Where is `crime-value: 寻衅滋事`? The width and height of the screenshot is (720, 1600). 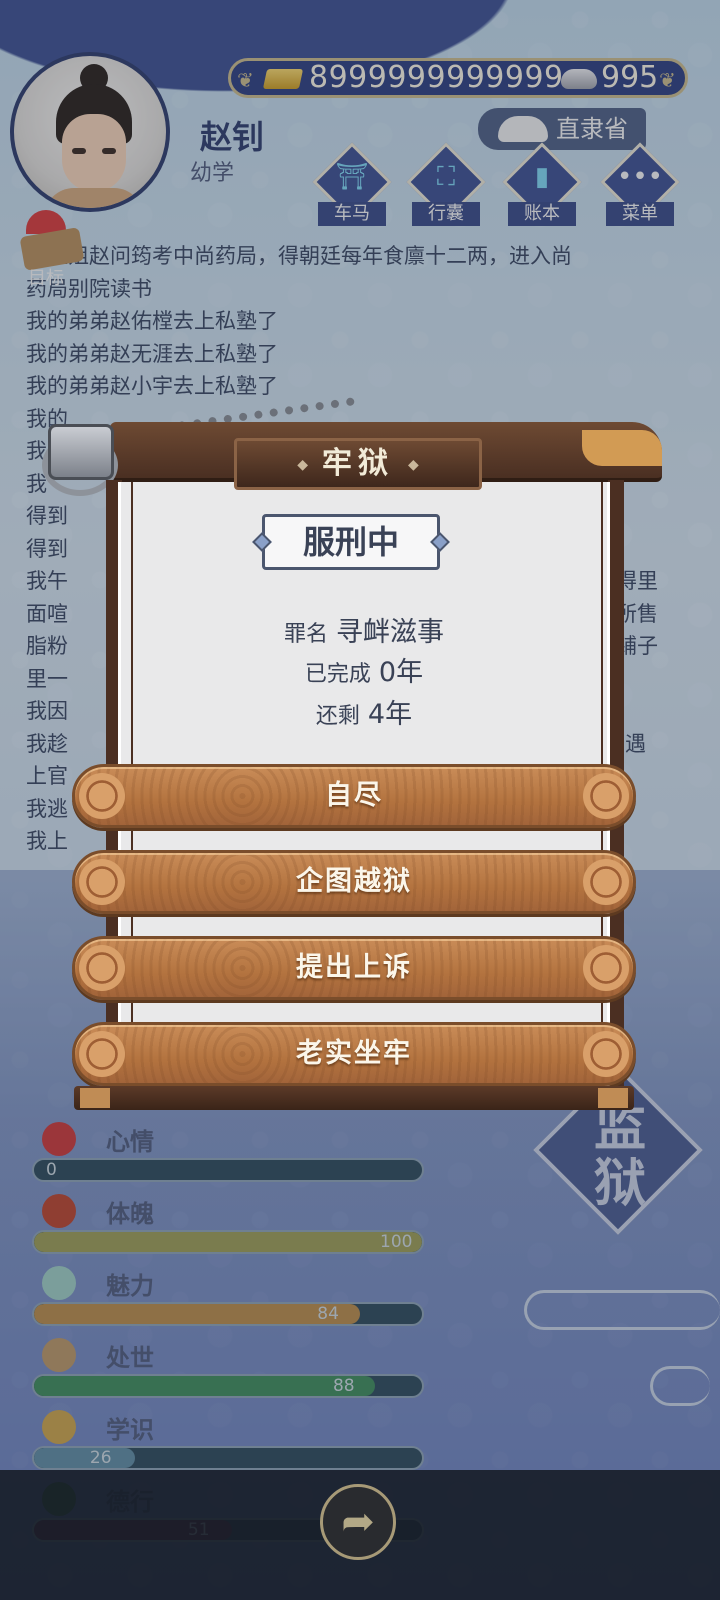
crime-value: 寻衅滋事 is located at coordinates (390, 632).